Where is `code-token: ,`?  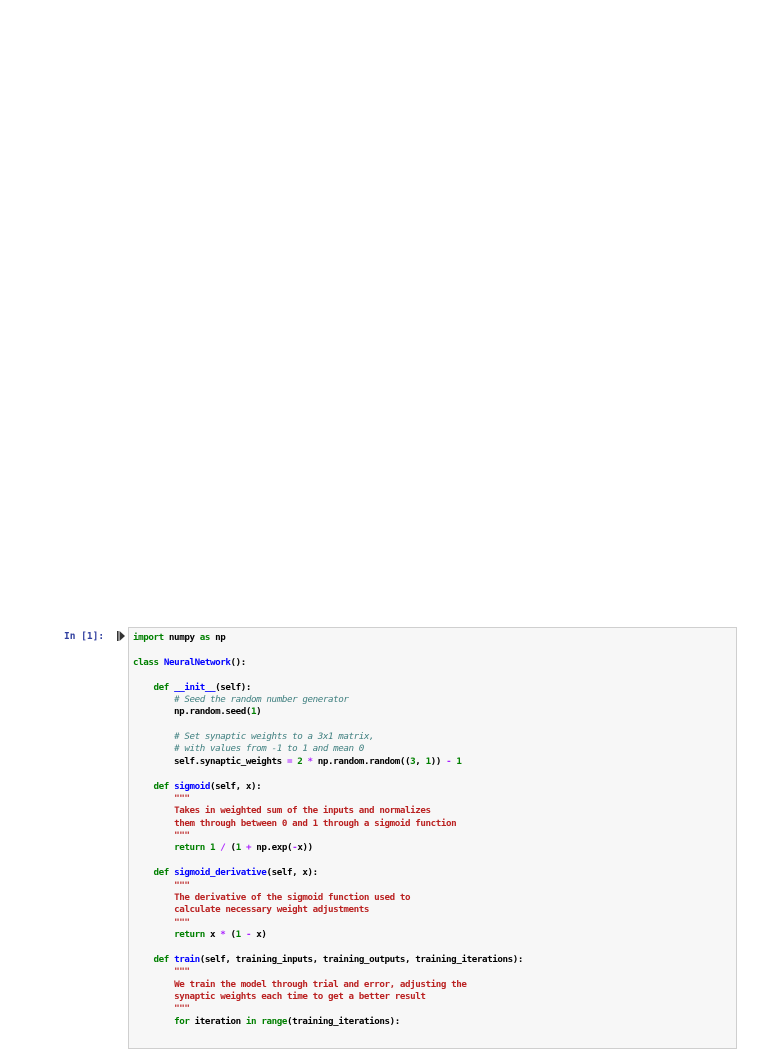
code-token: , is located at coordinates (420, 761).